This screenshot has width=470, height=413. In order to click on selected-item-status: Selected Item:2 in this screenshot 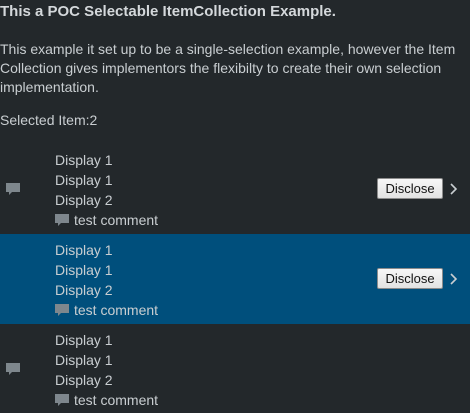, I will do `click(49, 120)`.